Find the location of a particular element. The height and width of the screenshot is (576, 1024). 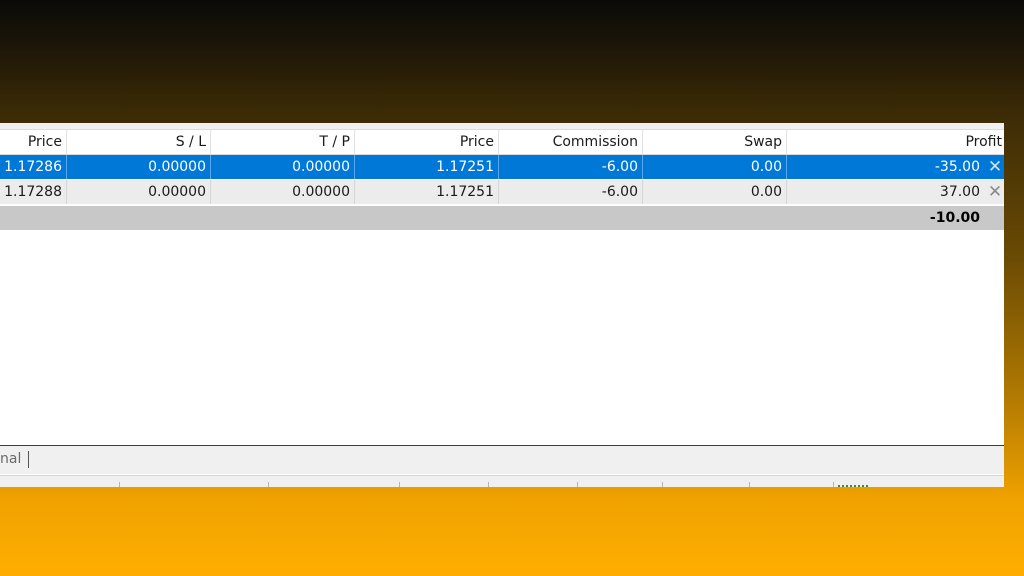

header-price-current: Price is located at coordinates (427, 142).